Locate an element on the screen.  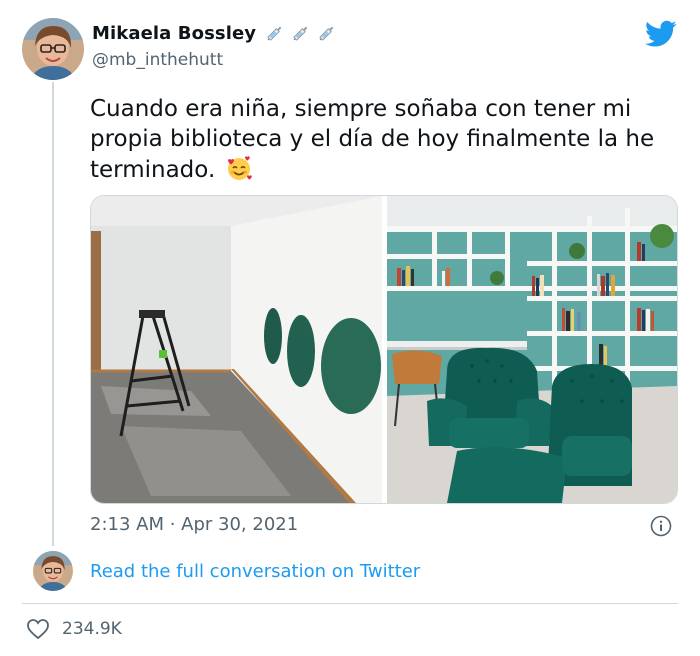
conversation-avatar is located at coordinates (53, 571).